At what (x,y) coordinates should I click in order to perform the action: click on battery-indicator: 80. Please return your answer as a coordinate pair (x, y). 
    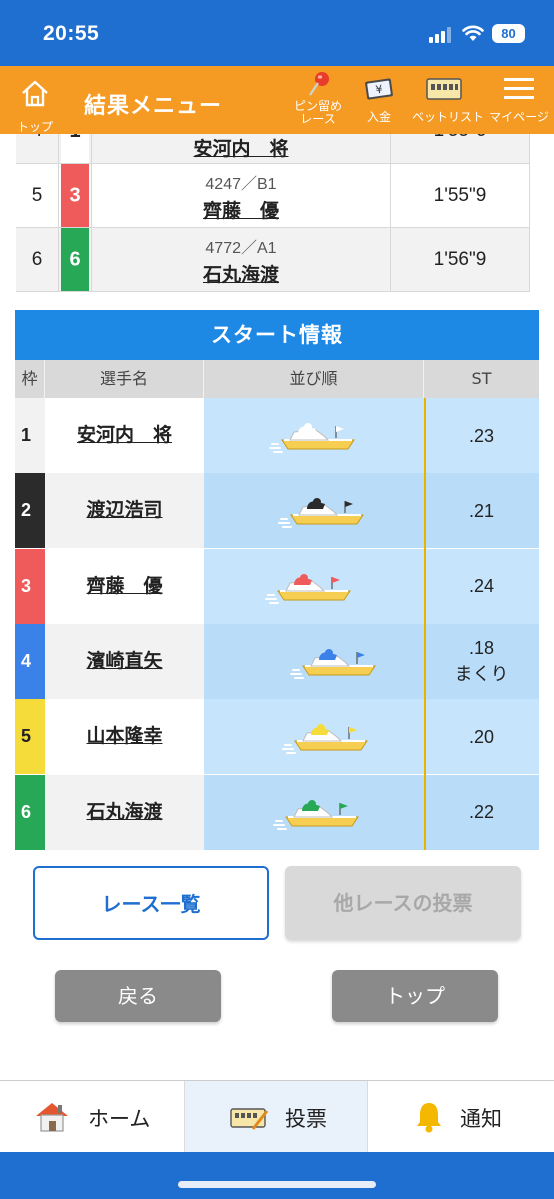
    Looking at the image, I should click on (508, 33).